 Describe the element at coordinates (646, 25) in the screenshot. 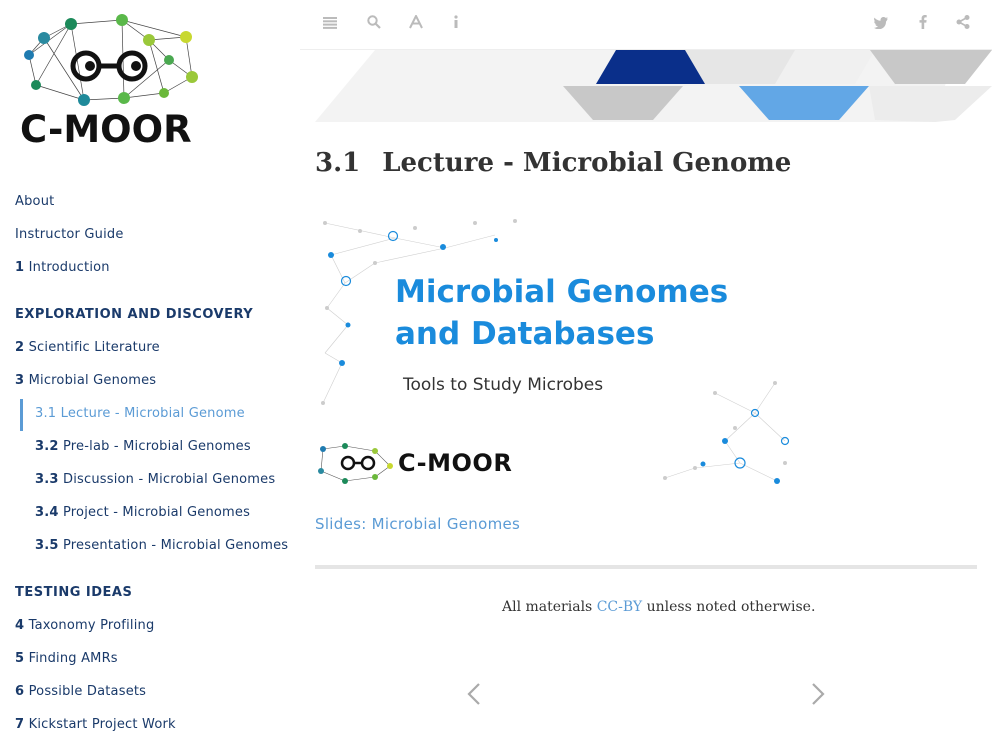

I see `toolbar` at that location.